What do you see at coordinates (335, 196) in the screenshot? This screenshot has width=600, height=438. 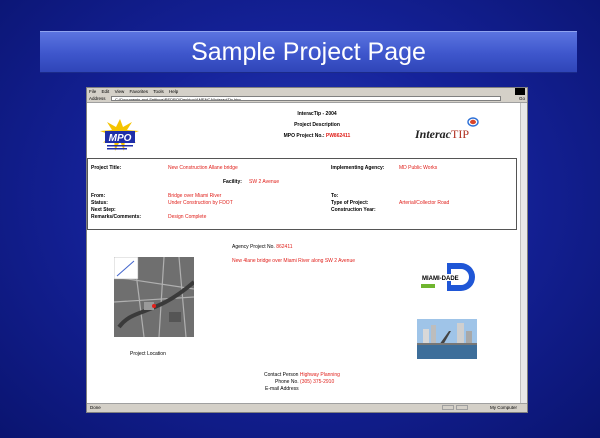 I see `to-label: To:` at bounding box center [335, 196].